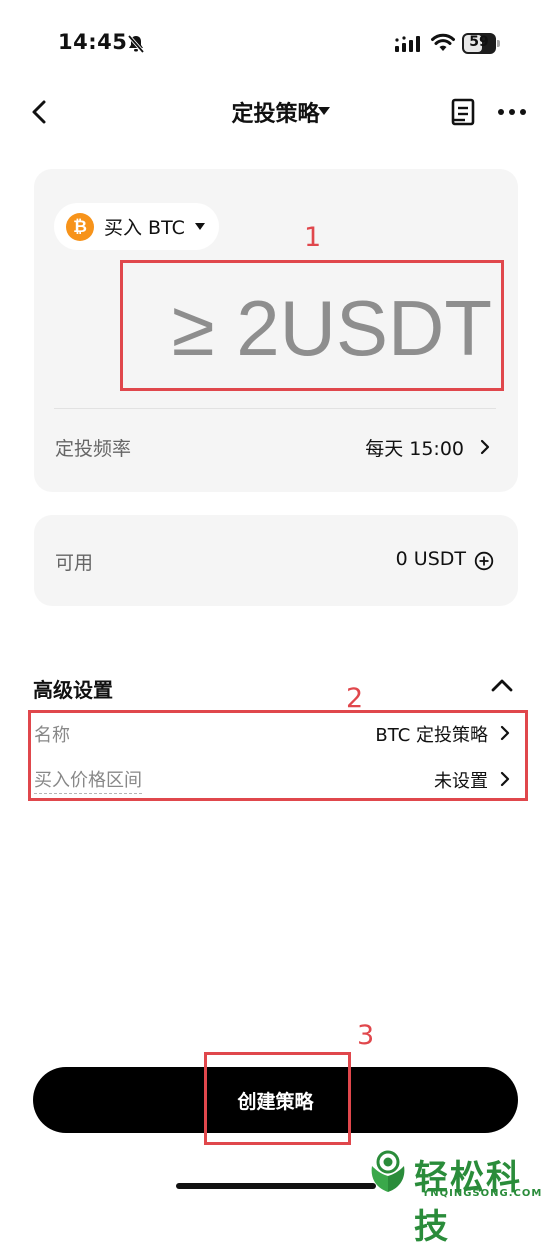 This screenshot has height=1248, width=551. What do you see at coordinates (502, 685) in the screenshot?
I see `chevron-up-icon` at bounding box center [502, 685].